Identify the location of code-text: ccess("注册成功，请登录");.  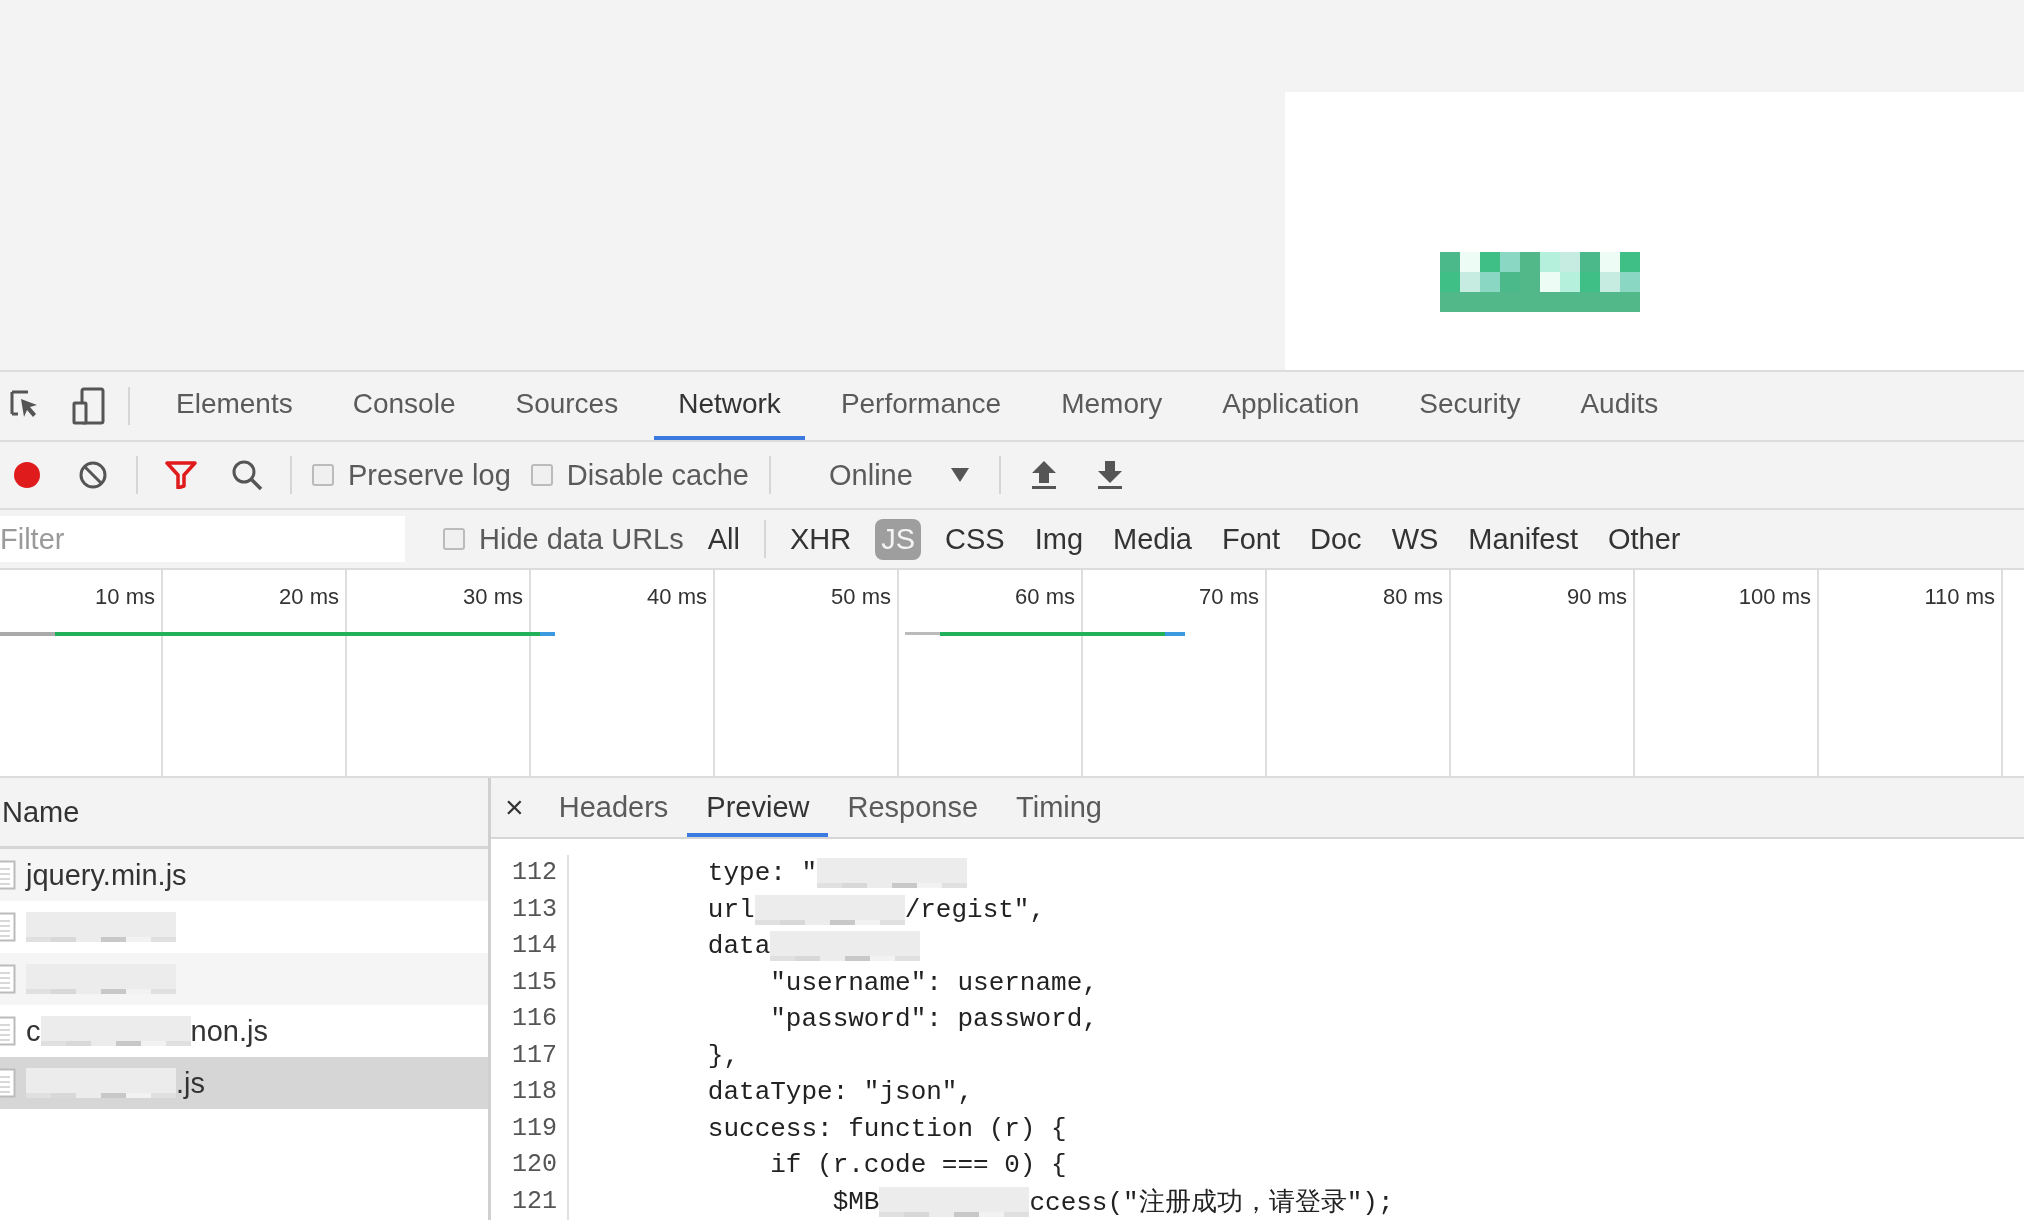
(1211, 1203).